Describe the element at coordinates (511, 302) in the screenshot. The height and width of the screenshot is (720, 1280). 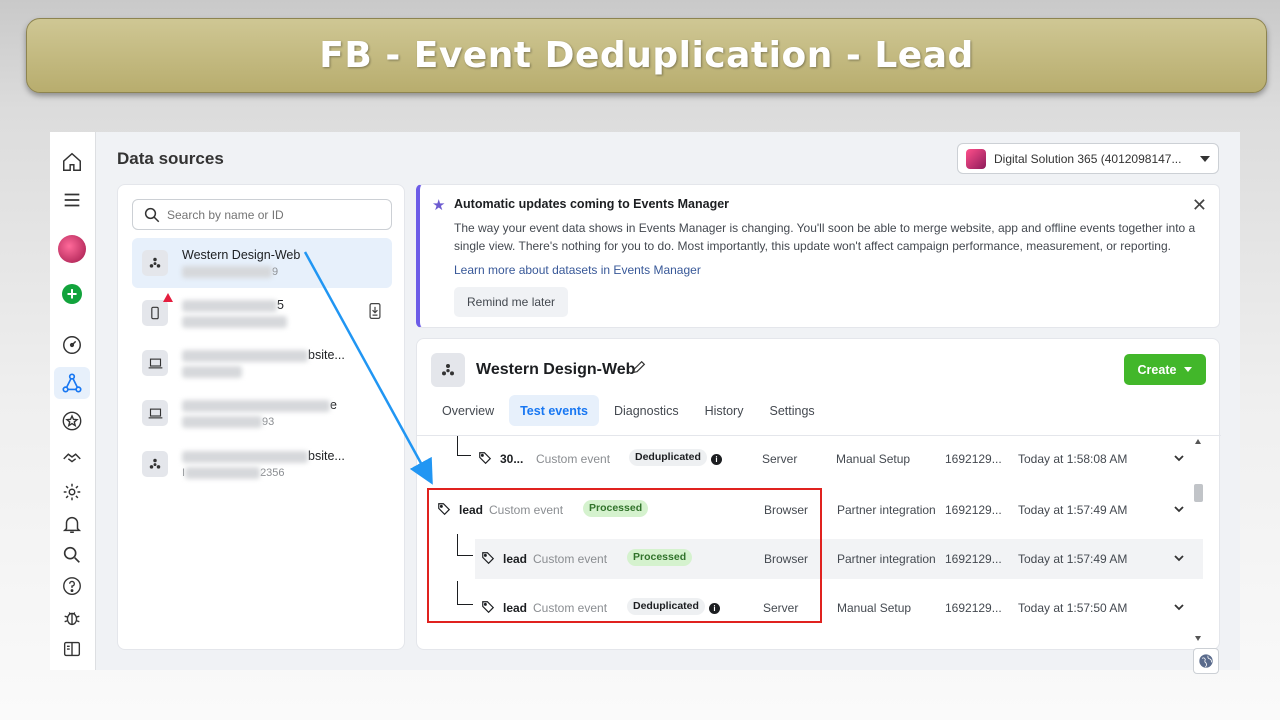
I see `remind-later-button: Remind me later` at that location.